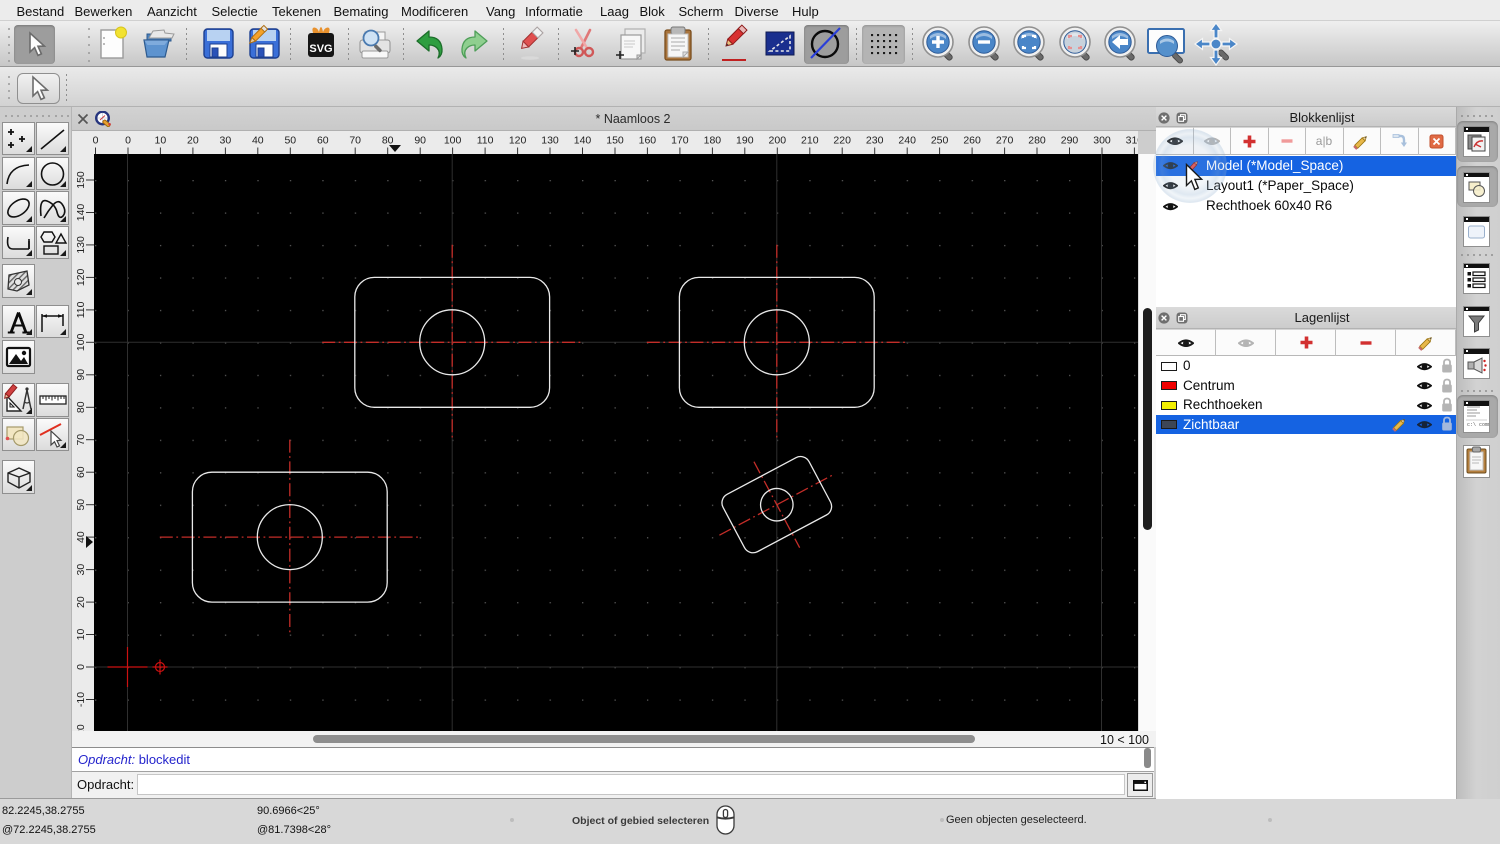 Image resolution: width=1500 pixels, height=844 pixels. What do you see at coordinates (680, 141) in the screenshot?
I see `svg-text: 170` at bounding box center [680, 141].